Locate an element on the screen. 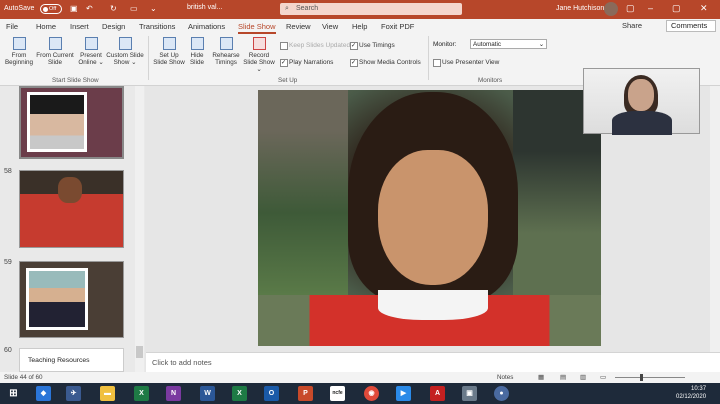  from-beginning-button: From Beginning is located at coordinates (19, 51).